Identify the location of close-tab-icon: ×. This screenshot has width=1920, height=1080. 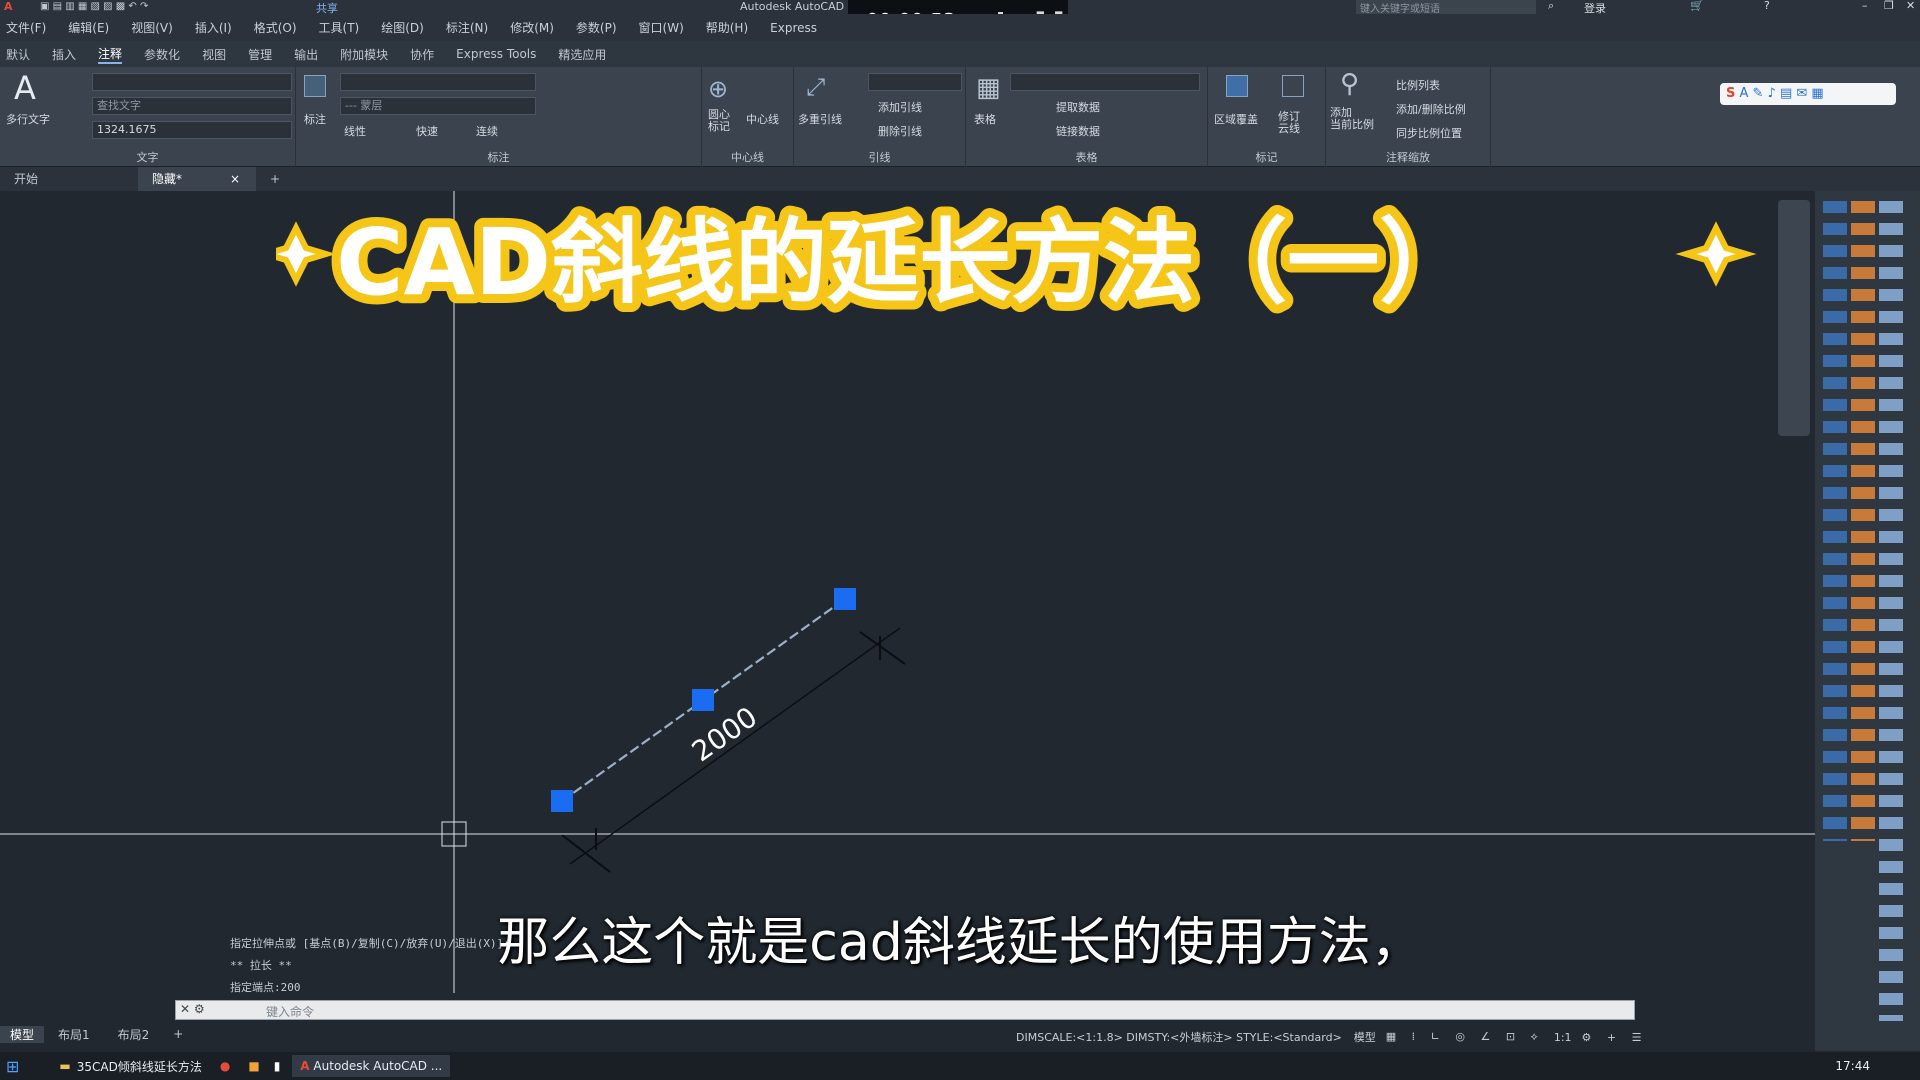
(235, 179).